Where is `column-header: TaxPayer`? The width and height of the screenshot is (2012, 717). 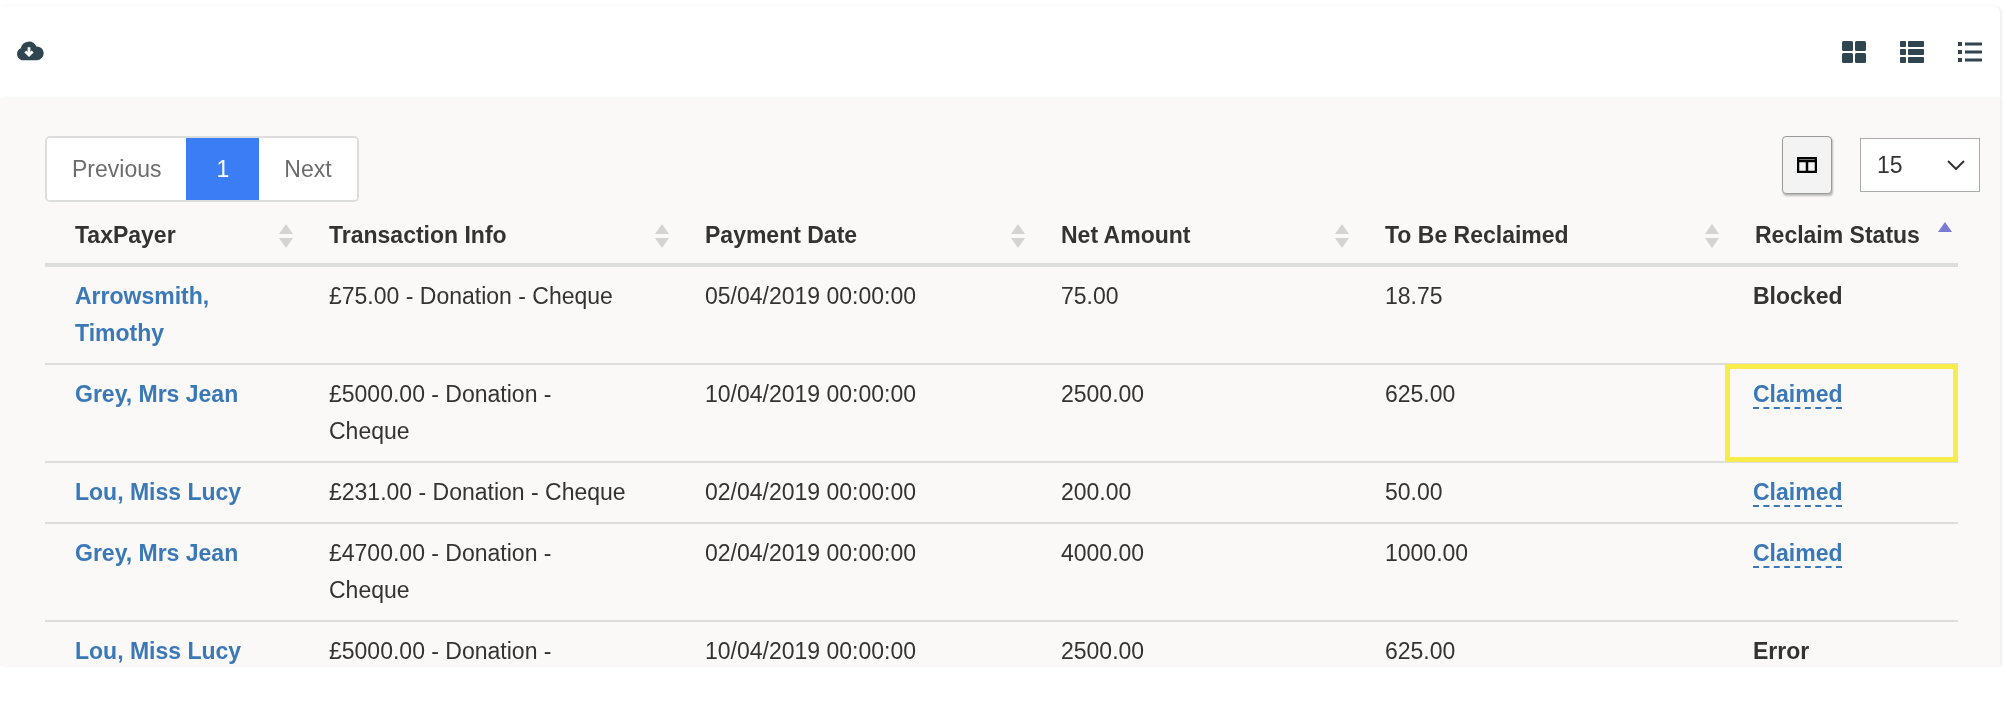
column-header: TaxPayer is located at coordinates (172, 236).